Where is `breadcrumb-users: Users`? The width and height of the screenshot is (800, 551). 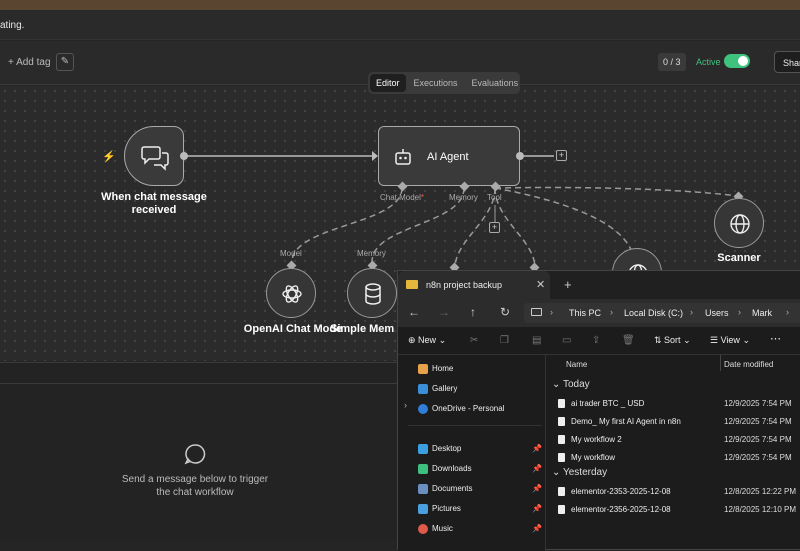
breadcrumb-users: Users is located at coordinates (717, 313).